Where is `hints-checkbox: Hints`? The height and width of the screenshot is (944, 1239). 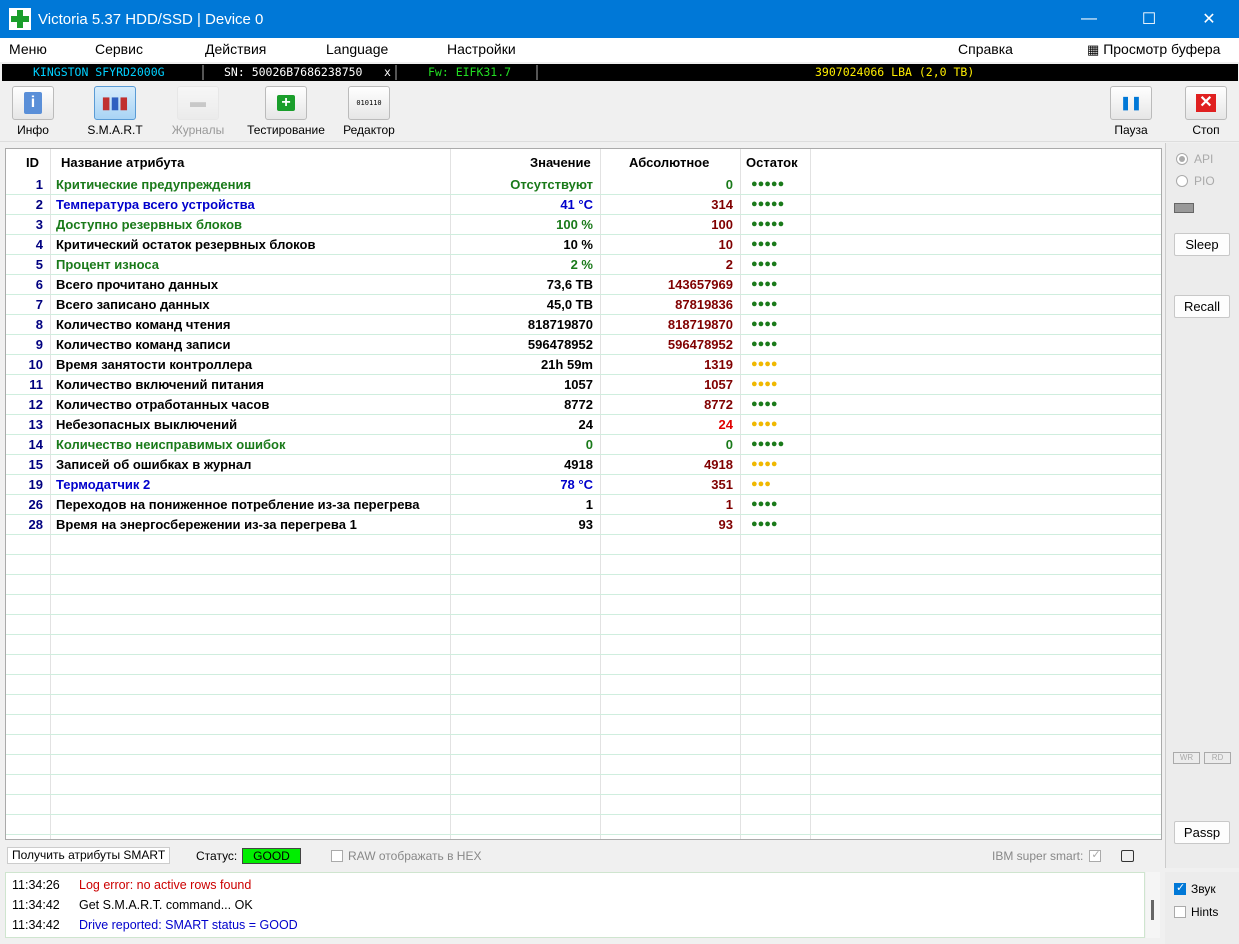
hints-checkbox: Hints is located at coordinates (1196, 912).